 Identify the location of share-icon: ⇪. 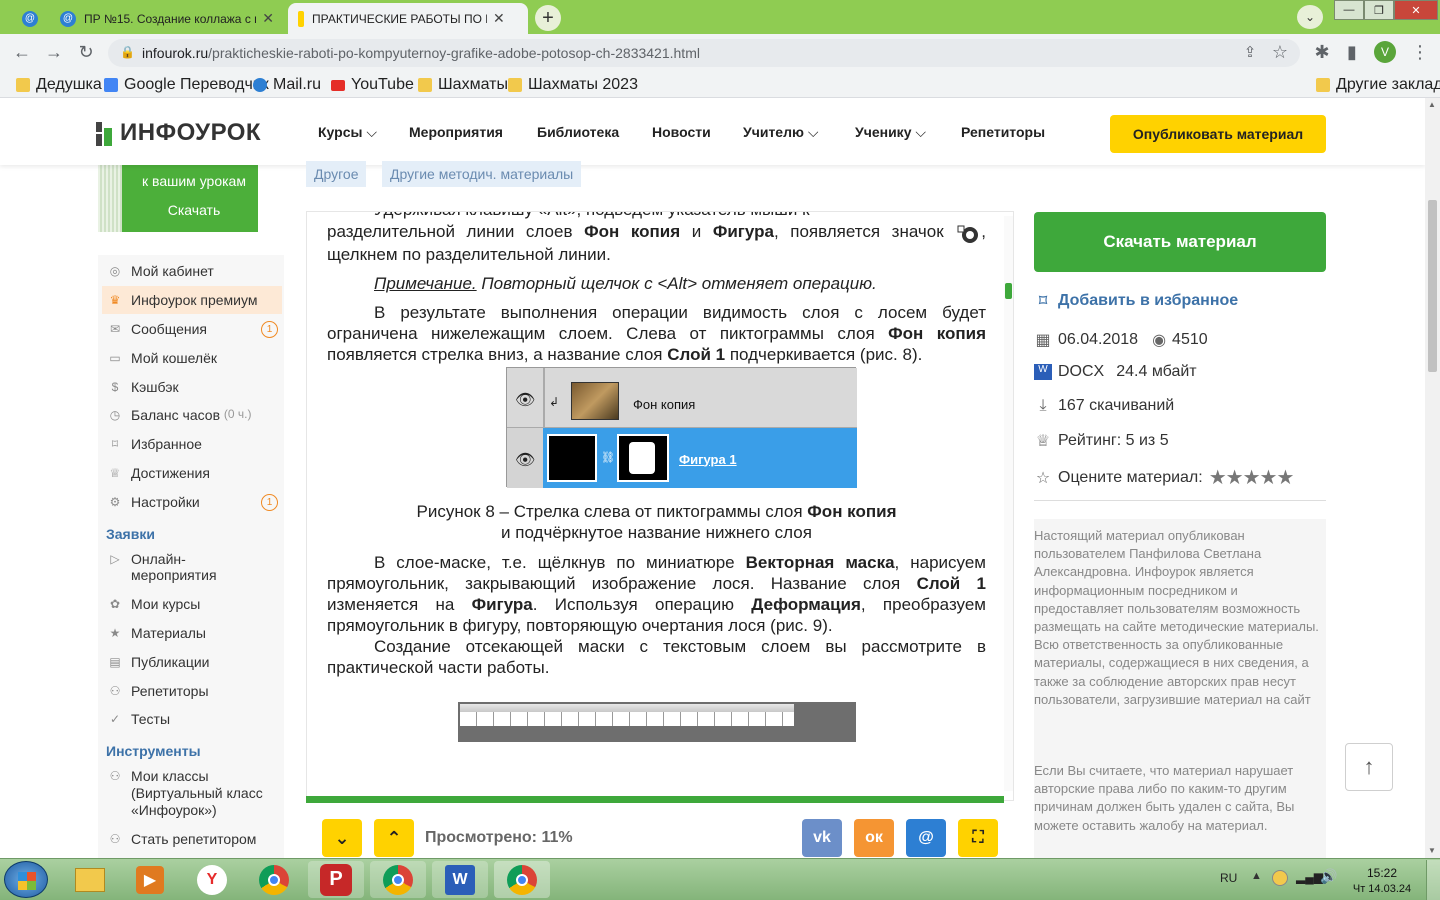
(1250, 52).